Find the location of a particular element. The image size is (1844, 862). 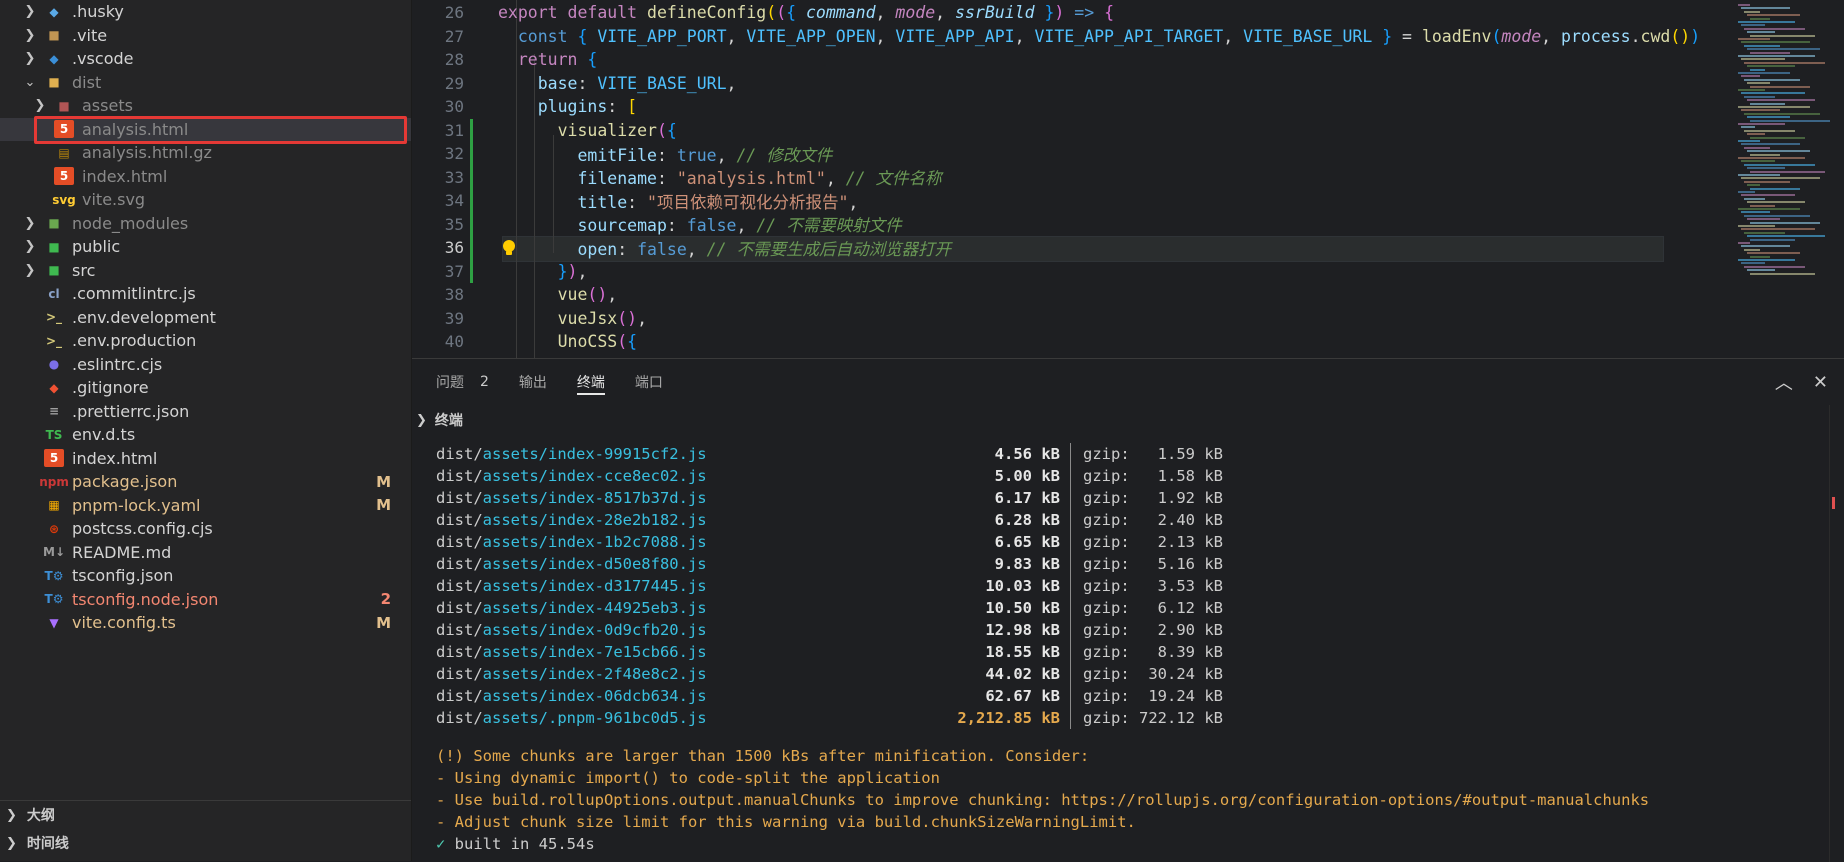

code-line: 32 emitFile: true, // 修改文件 is located at coordinates (1062, 154).